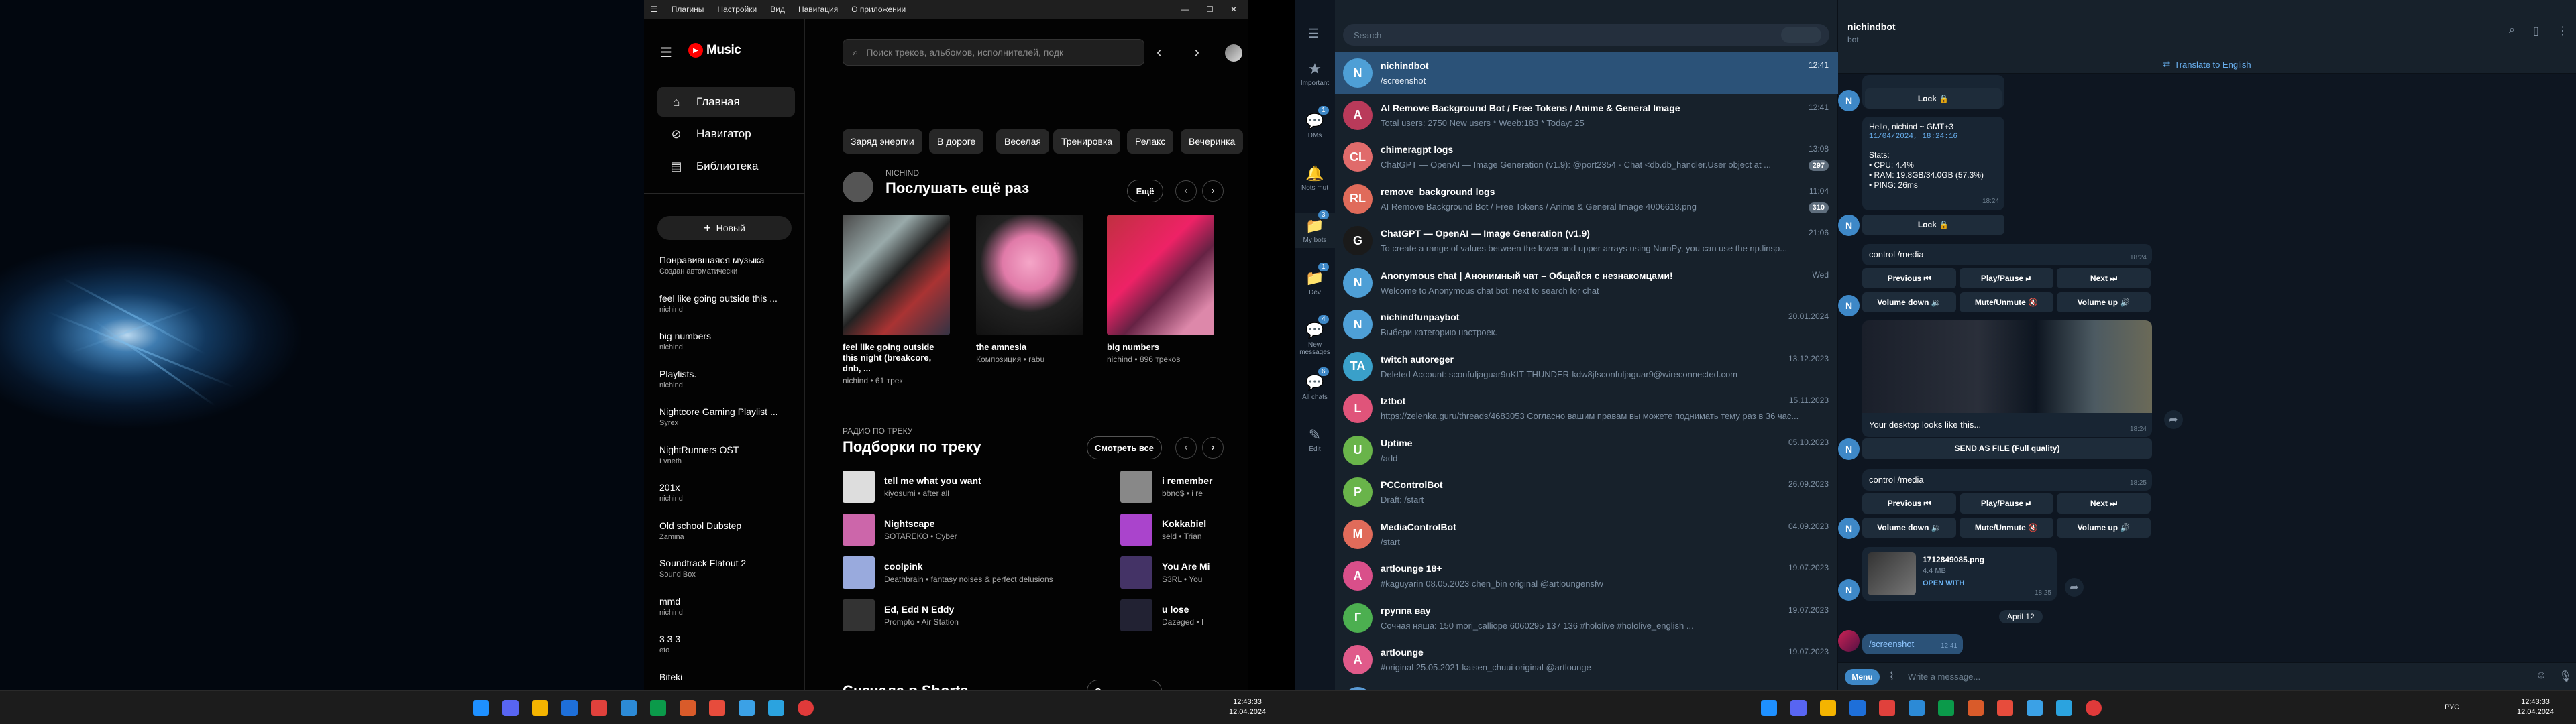 The width and height of the screenshot is (2576, 724). What do you see at coordinates (1315, 178) in the screenshot?
I see `folder-item: 🔔 Nots mut` at bounding box center [1315, 178].